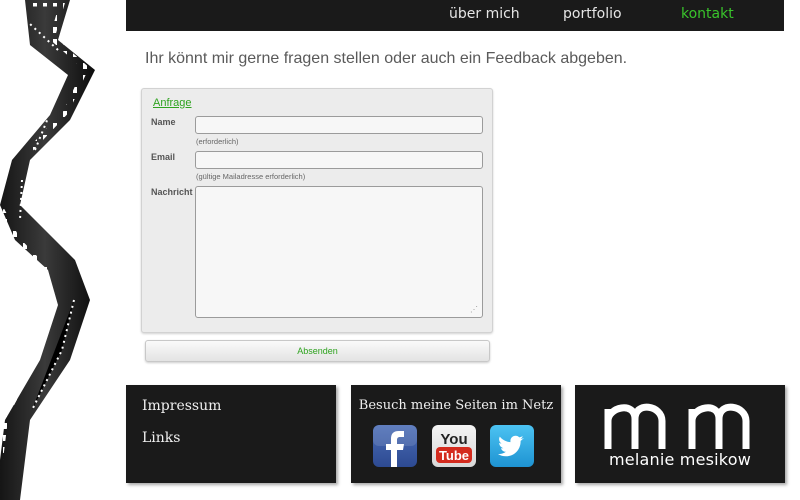 Image resolution: width=800 pixels, height=500 pixels. I want to click on footer-social-box: Besuch meine Seiten im Netz You Tube, so click(456, 434).